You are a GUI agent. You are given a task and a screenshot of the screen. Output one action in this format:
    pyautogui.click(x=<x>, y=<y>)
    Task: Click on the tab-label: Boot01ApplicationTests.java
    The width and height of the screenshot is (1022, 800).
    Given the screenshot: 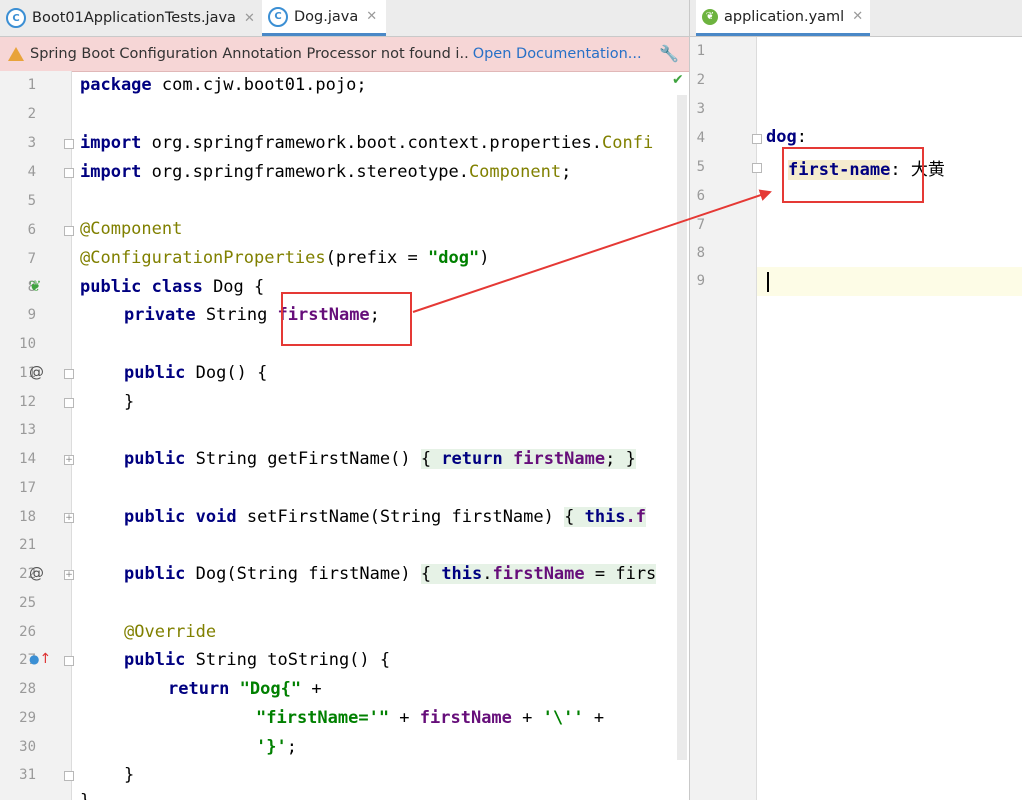 What is the action you would take?
    pyautogui.click(x=134, y=18)
    